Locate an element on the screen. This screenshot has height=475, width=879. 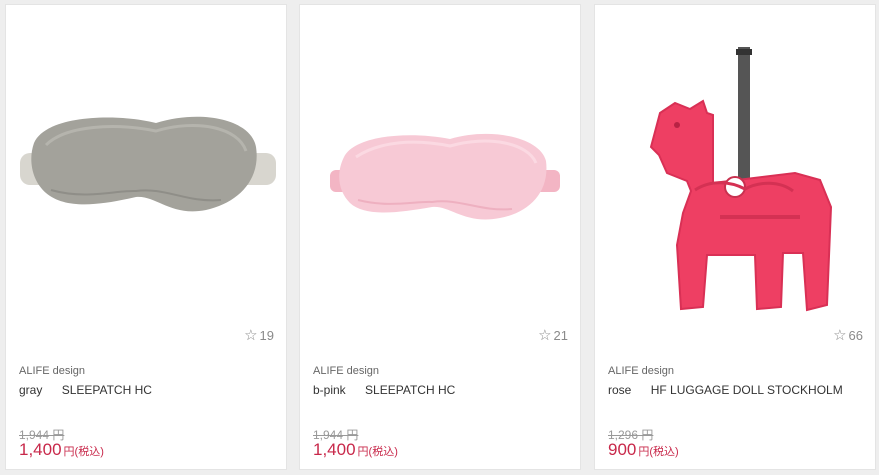
favorite-count-value: 19 is located at coordinates (266, 335).